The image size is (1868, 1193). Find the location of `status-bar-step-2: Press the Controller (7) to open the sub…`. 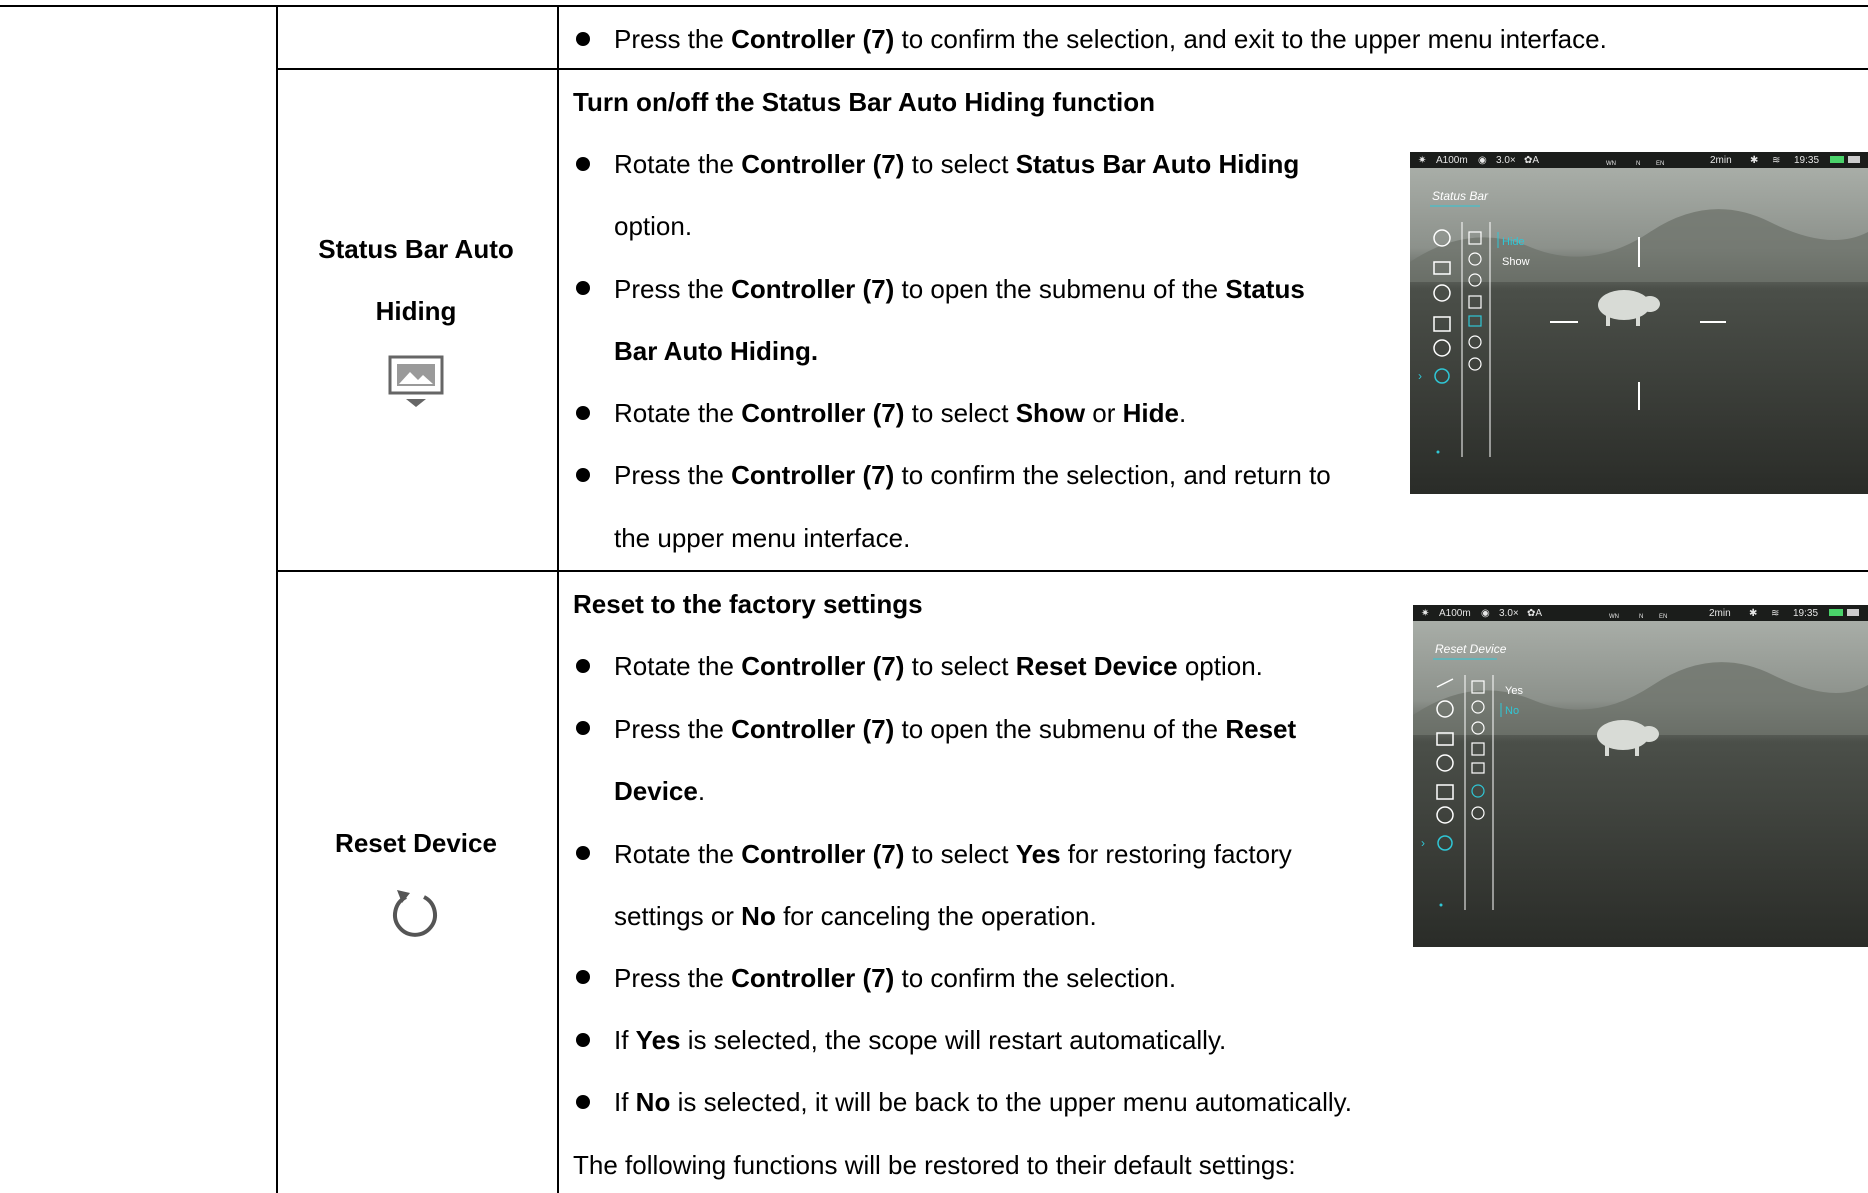

status-bar-step-2: Press the Controller (7) to open the sub… is located at coordinates (959, 289).